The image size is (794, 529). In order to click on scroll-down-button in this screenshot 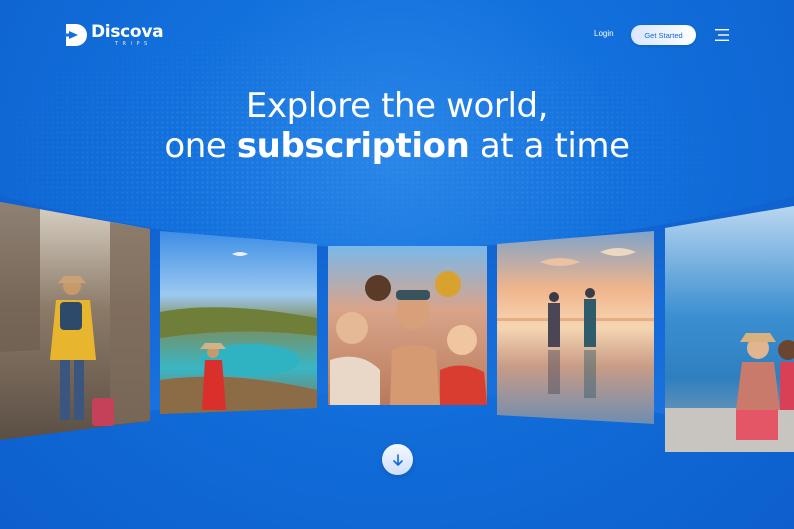, I will do `click(397, 459)`.